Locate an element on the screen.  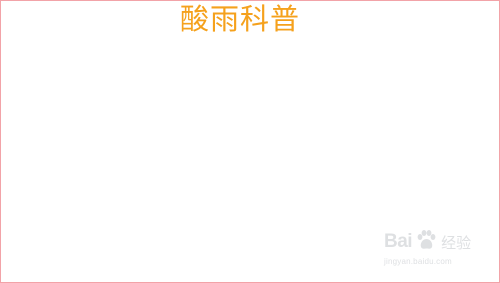
slide-title: 酸雨科普 is located at coordinates (240, 19).